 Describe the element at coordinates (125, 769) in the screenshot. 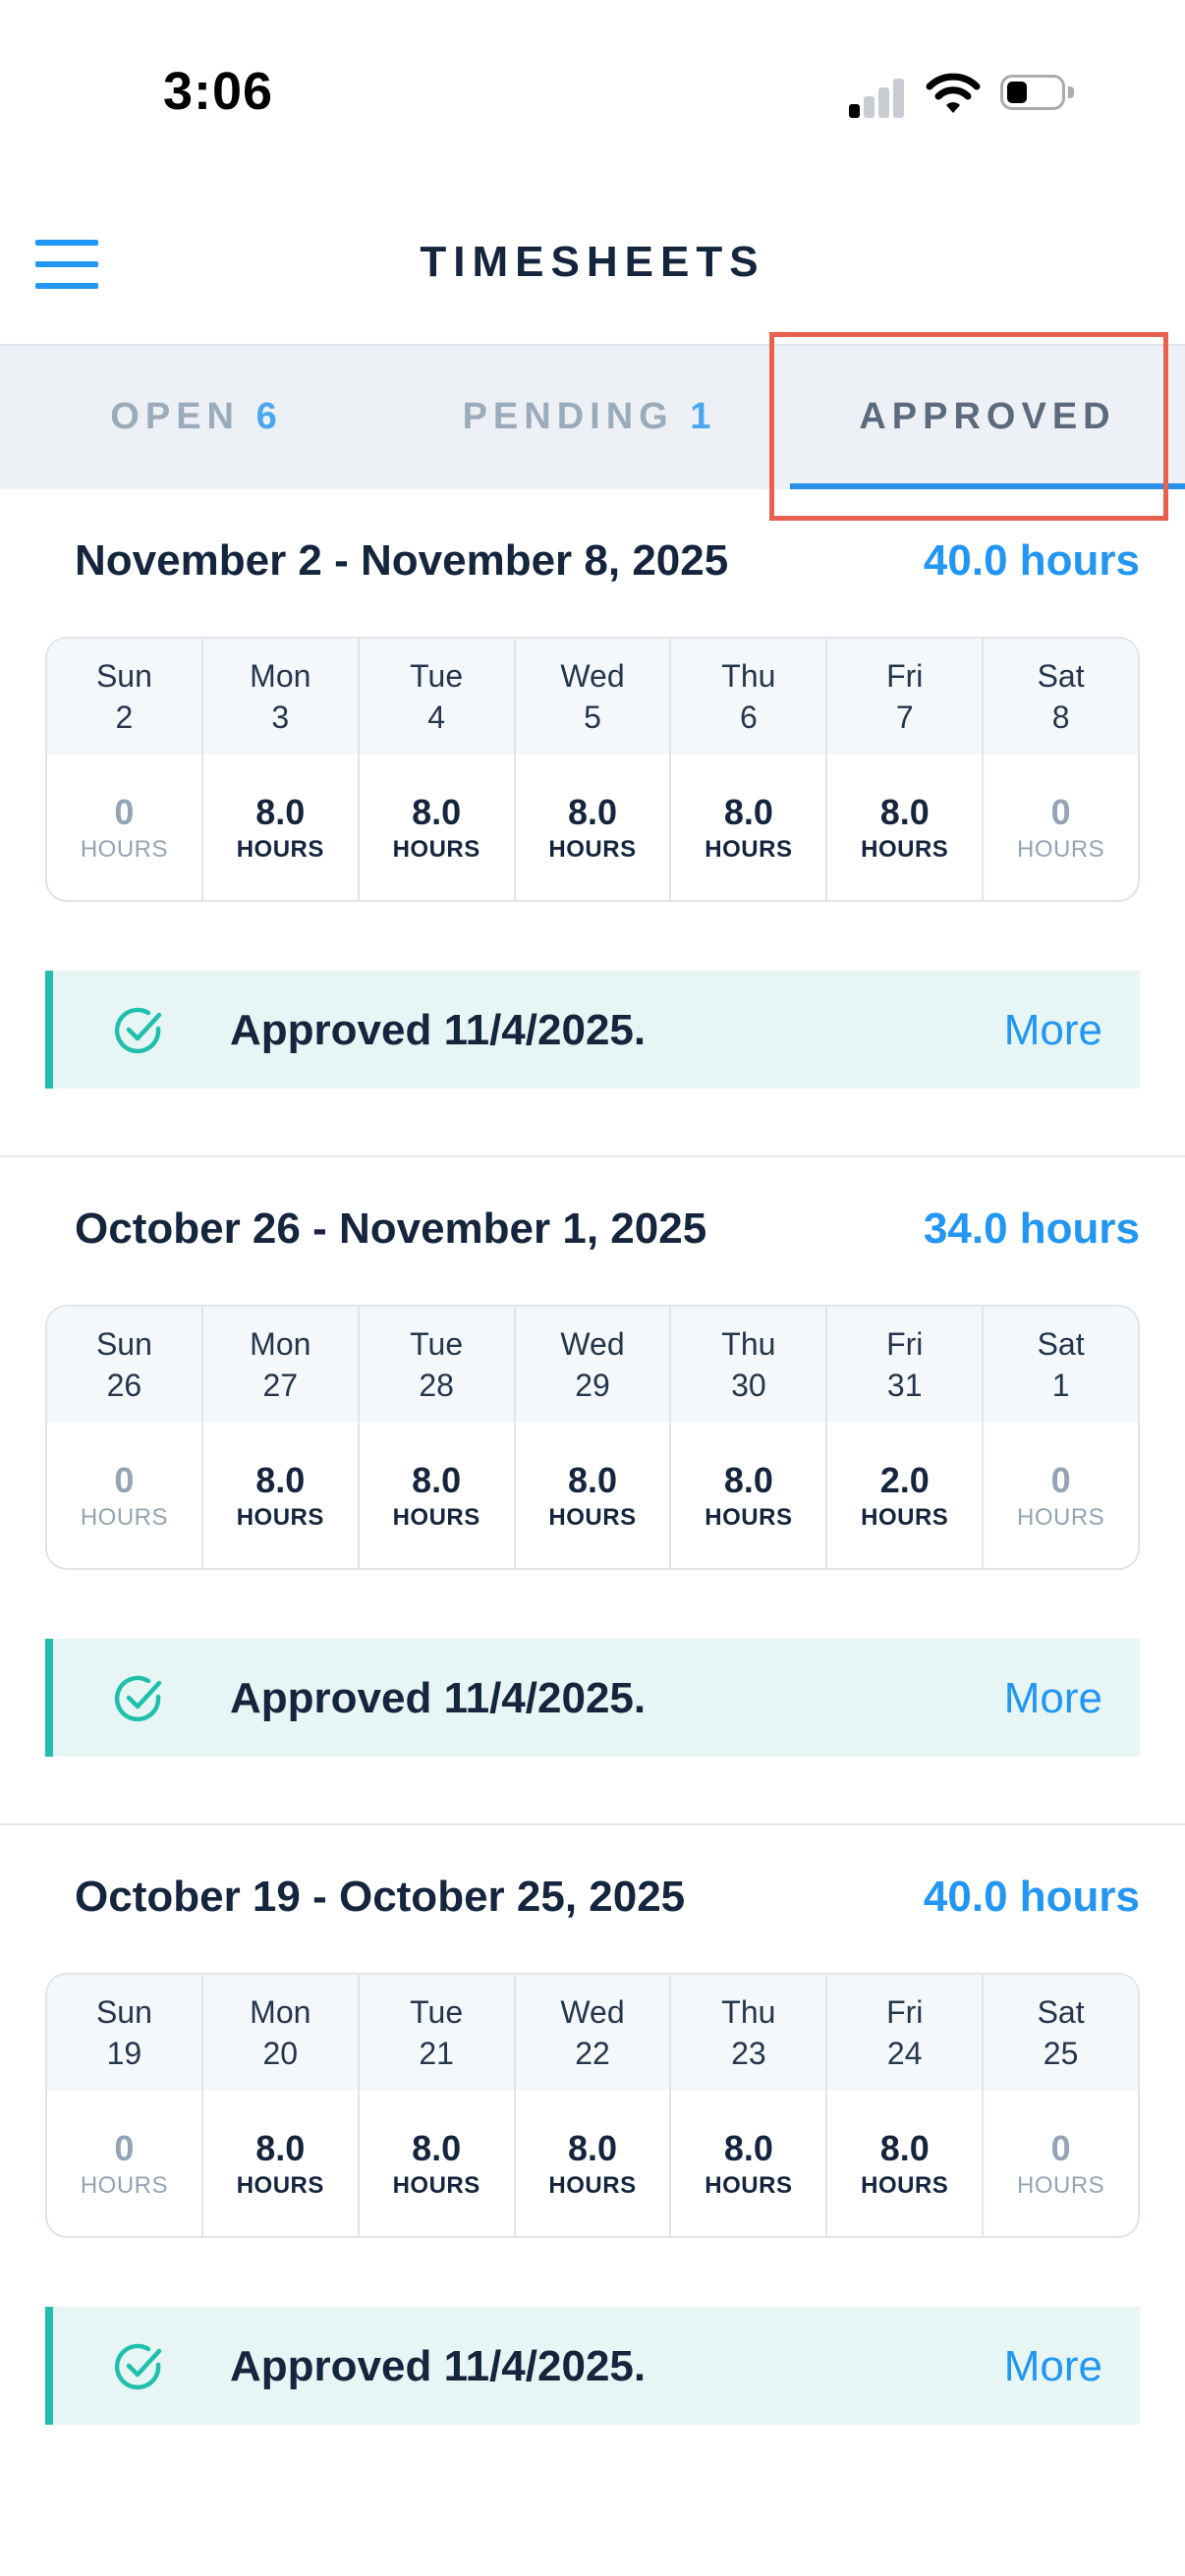

I see `day-cell: Sun 2 0 HOURS` at that location.